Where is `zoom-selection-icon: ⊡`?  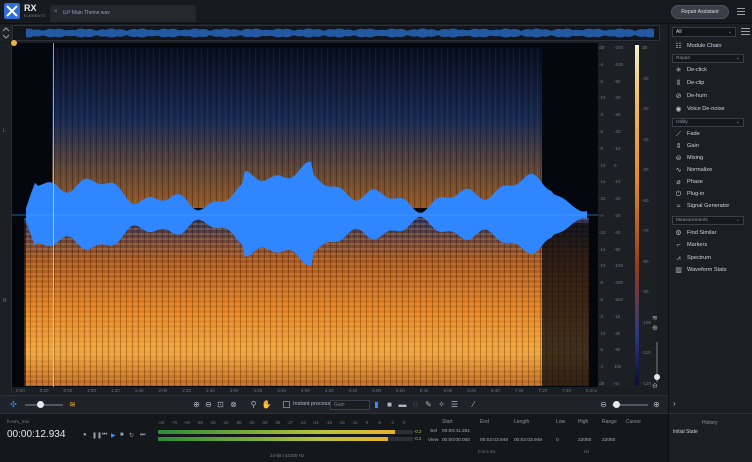
zoom-selection-icon: ⊡ is located at coordinates (220, 404).